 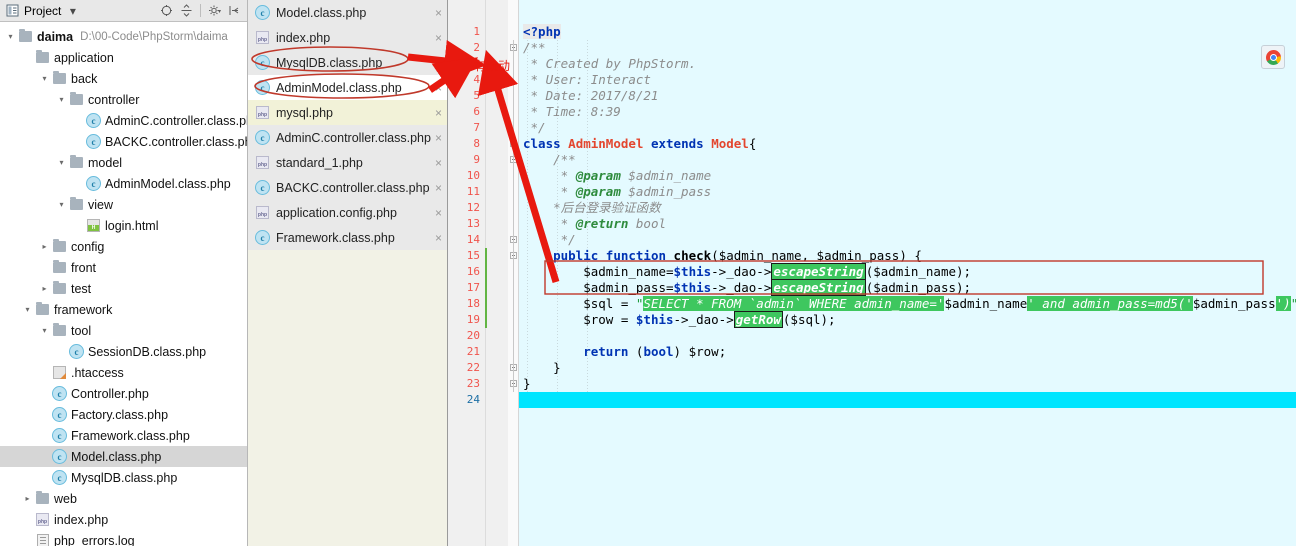 I want to click on editor-tab-model-class-php: c Model.class.php ×, so click(x=347, y=12).